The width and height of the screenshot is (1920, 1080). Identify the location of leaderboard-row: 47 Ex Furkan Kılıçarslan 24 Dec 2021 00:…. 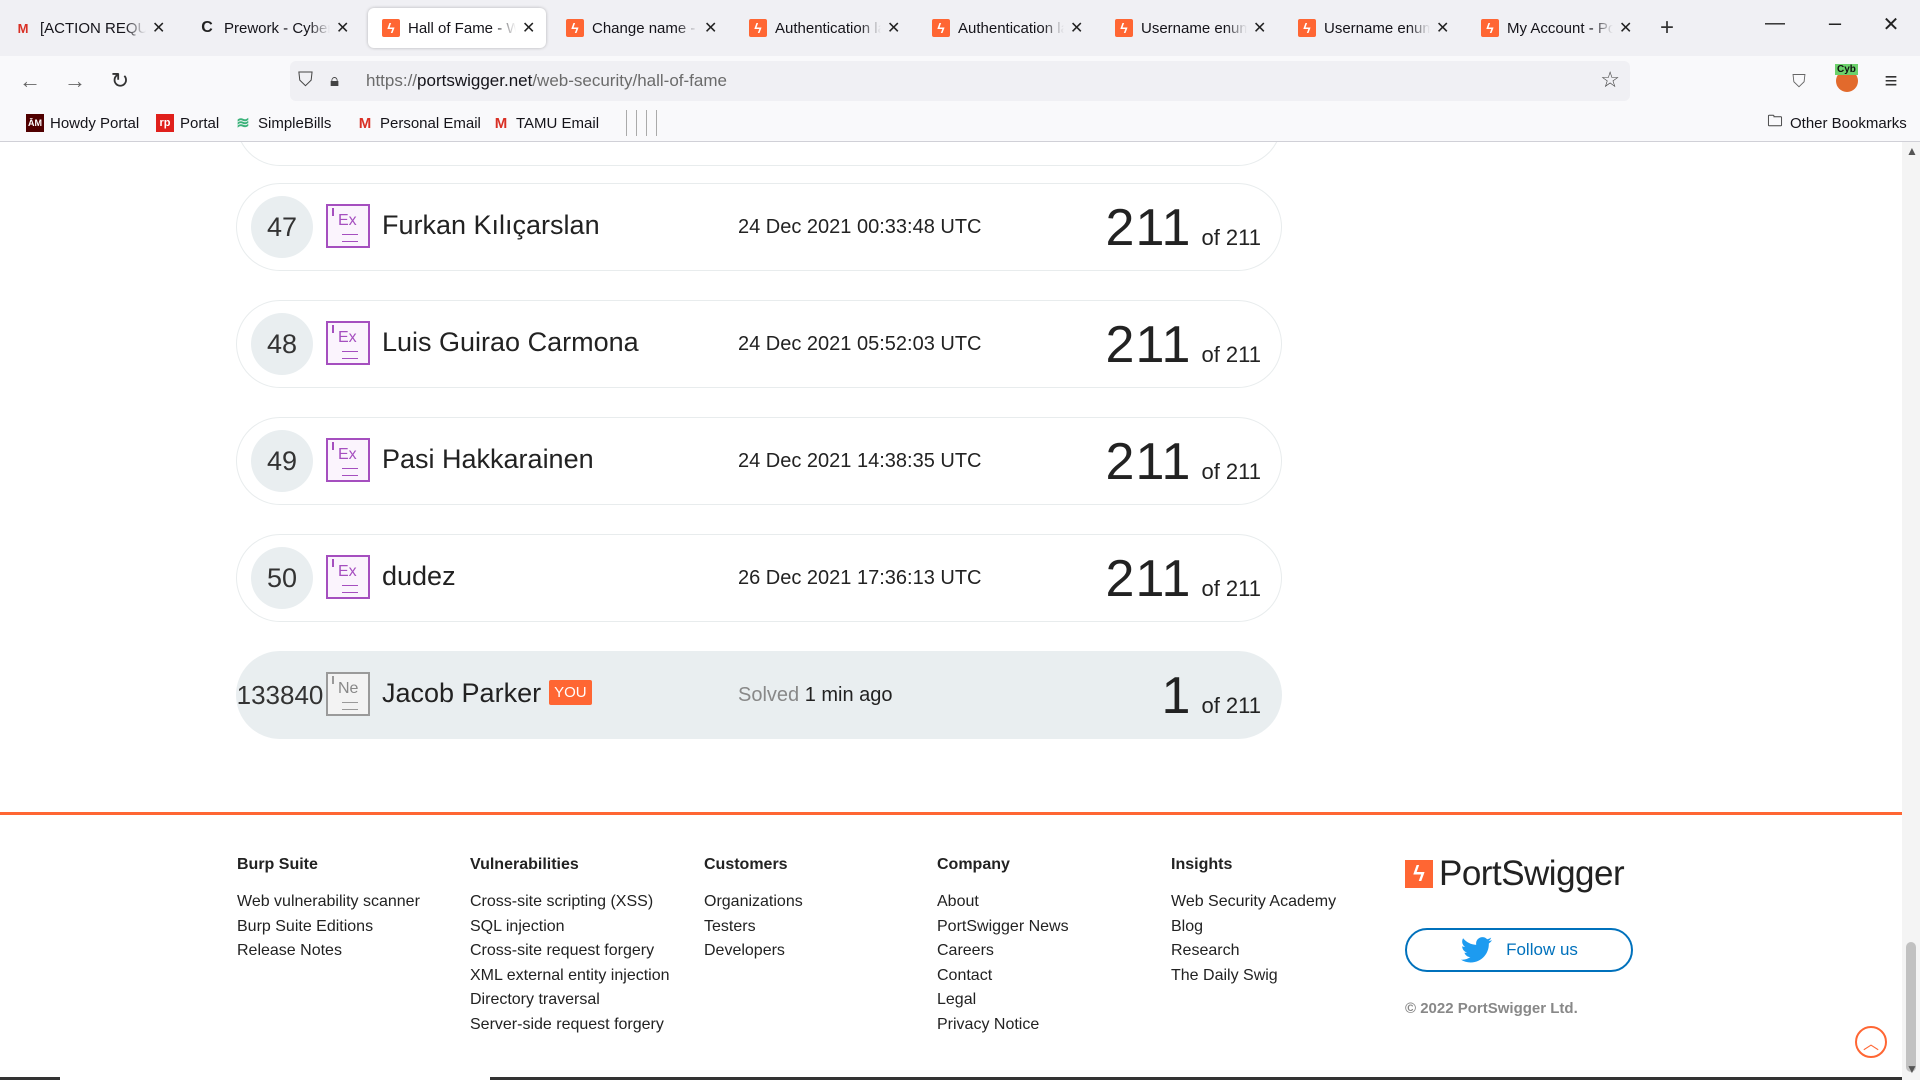
(759, 227).